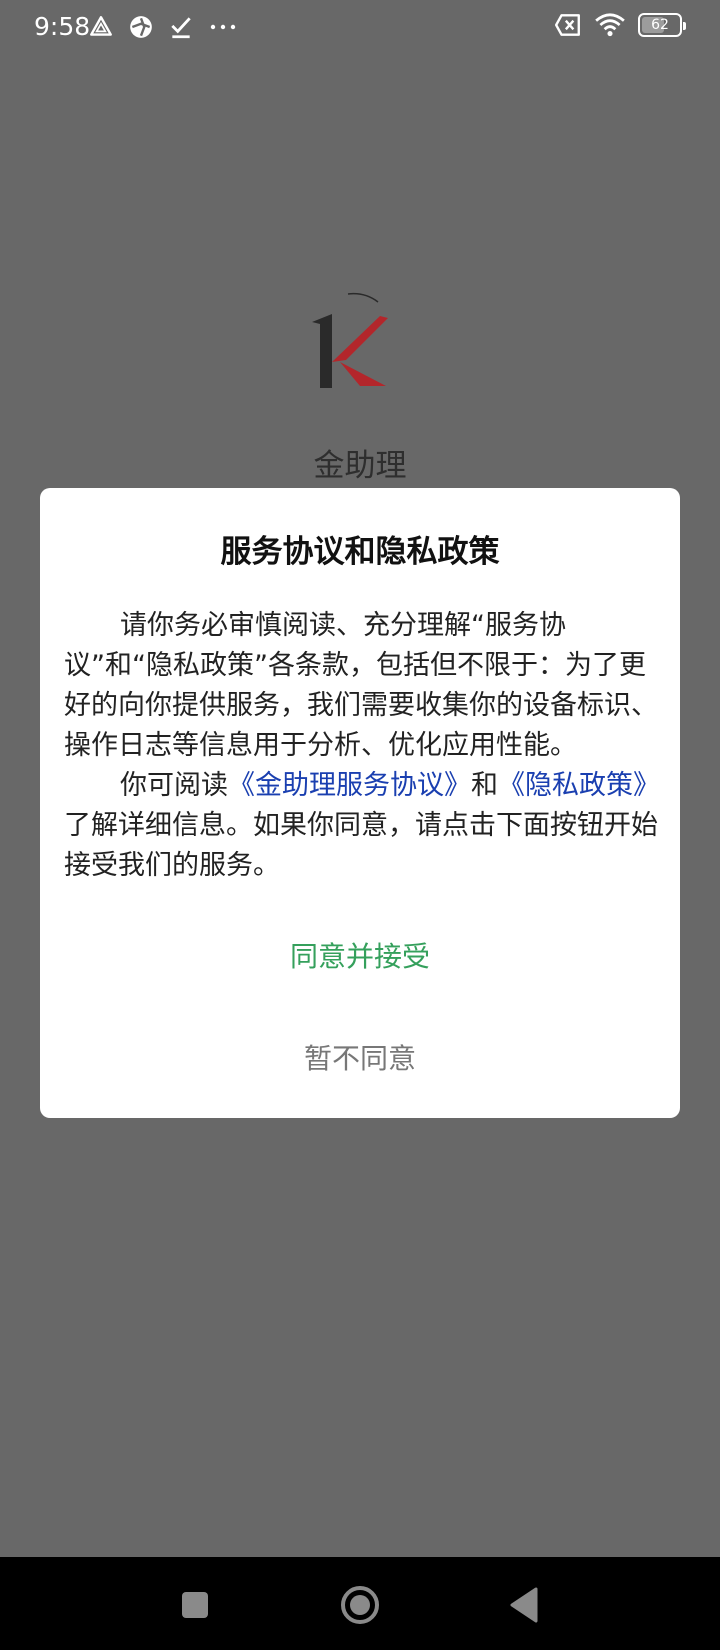  What do you see at coordinates (349, 785) in the screenshot?
I see `service-agreement-link: 《金助理服务协议》` at bounding box center [349, 785].